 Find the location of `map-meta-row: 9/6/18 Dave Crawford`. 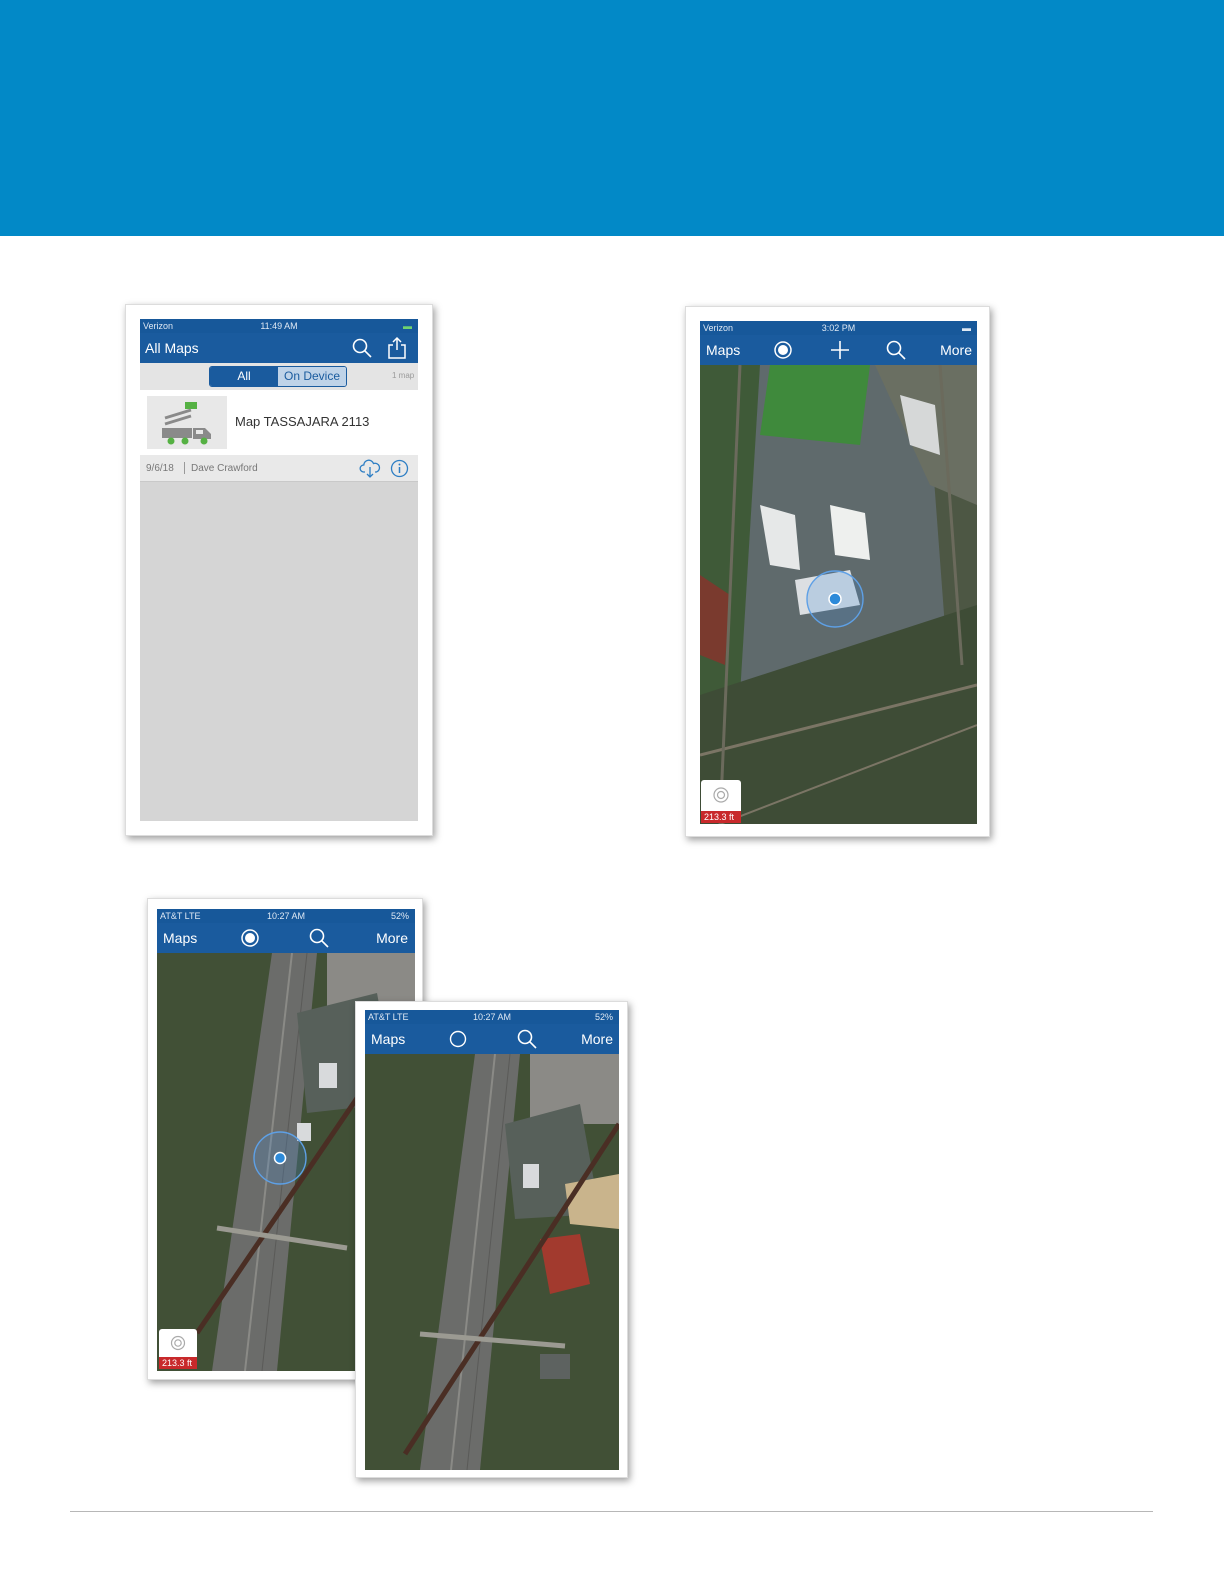

map-meta-row: 9/6/18 Dave Crawford is located at coordinates (279, 468).